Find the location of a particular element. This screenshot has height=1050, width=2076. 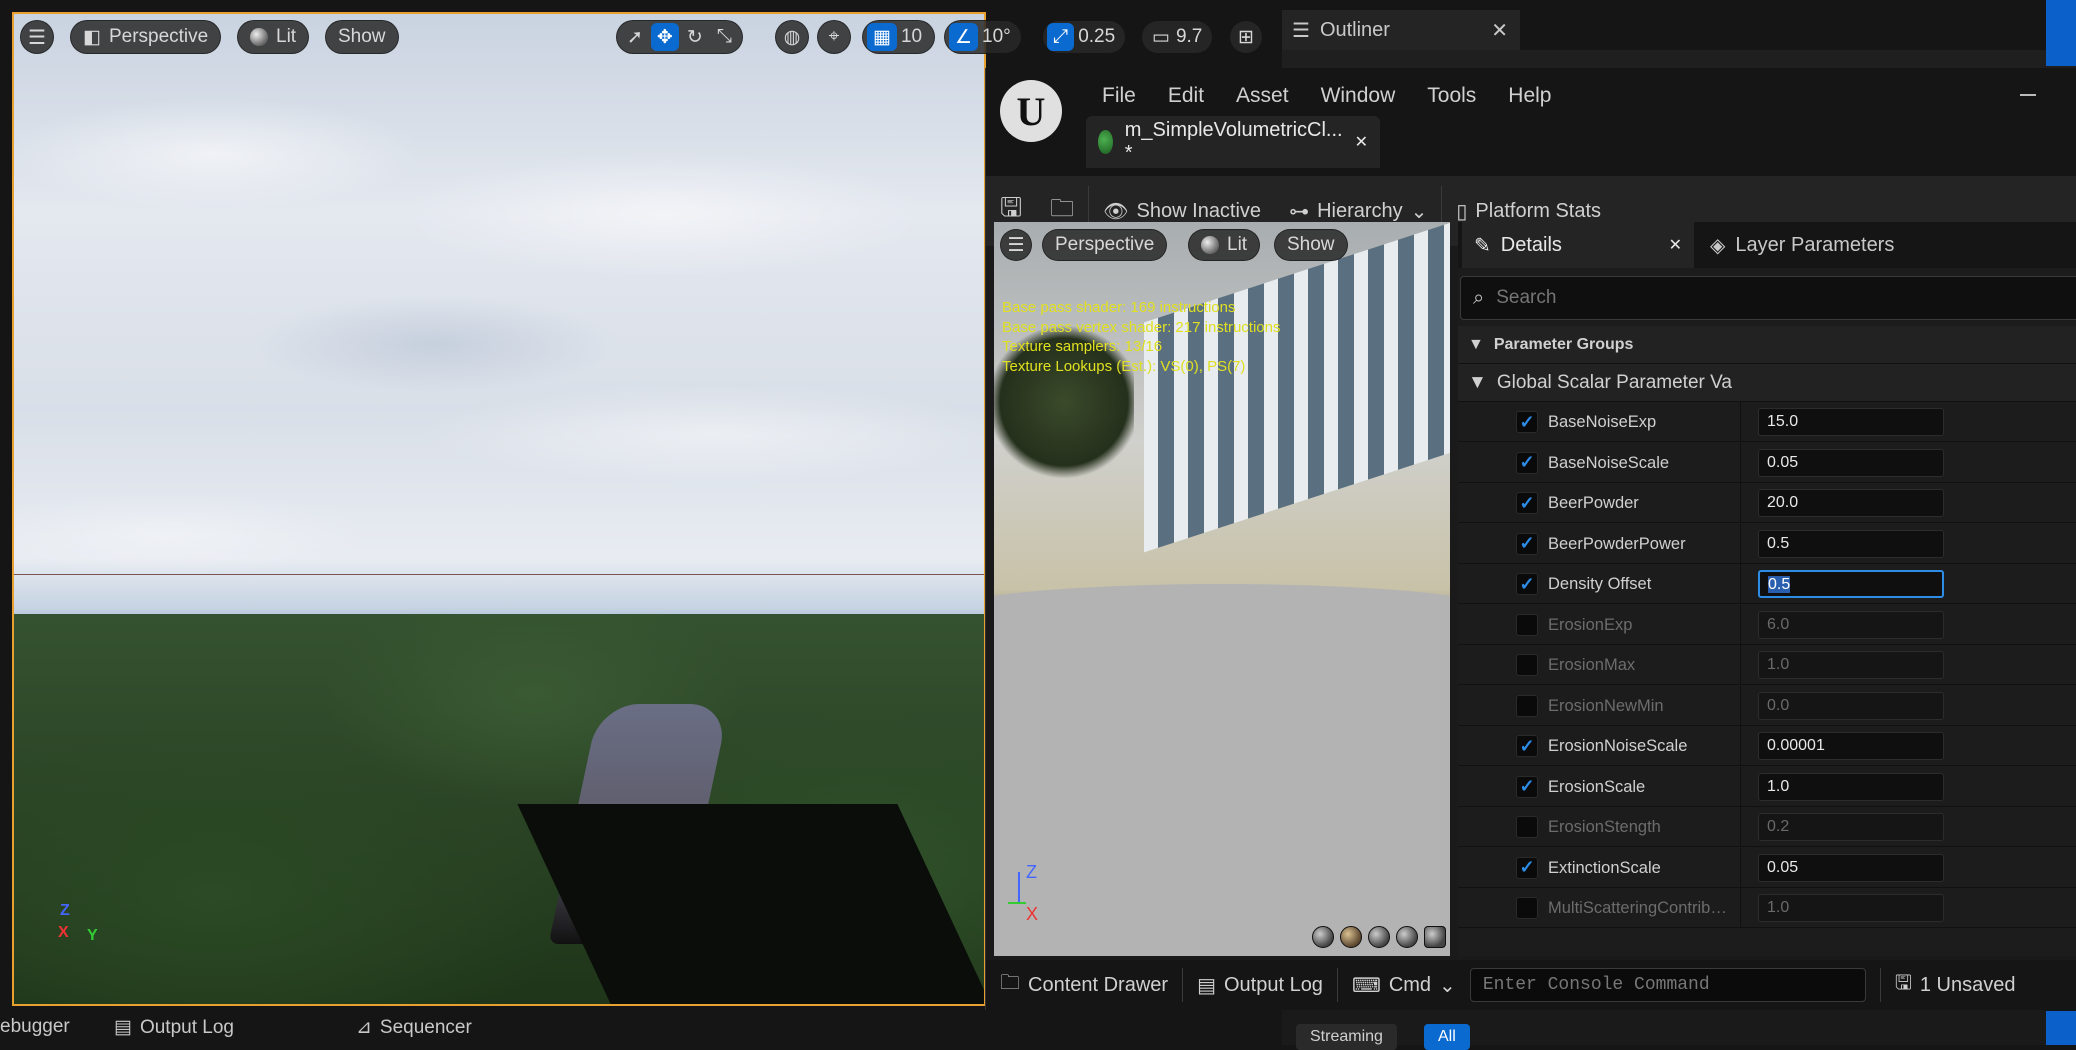

scale-snap-value: 0.25 is located at coordinates (1099, 37).